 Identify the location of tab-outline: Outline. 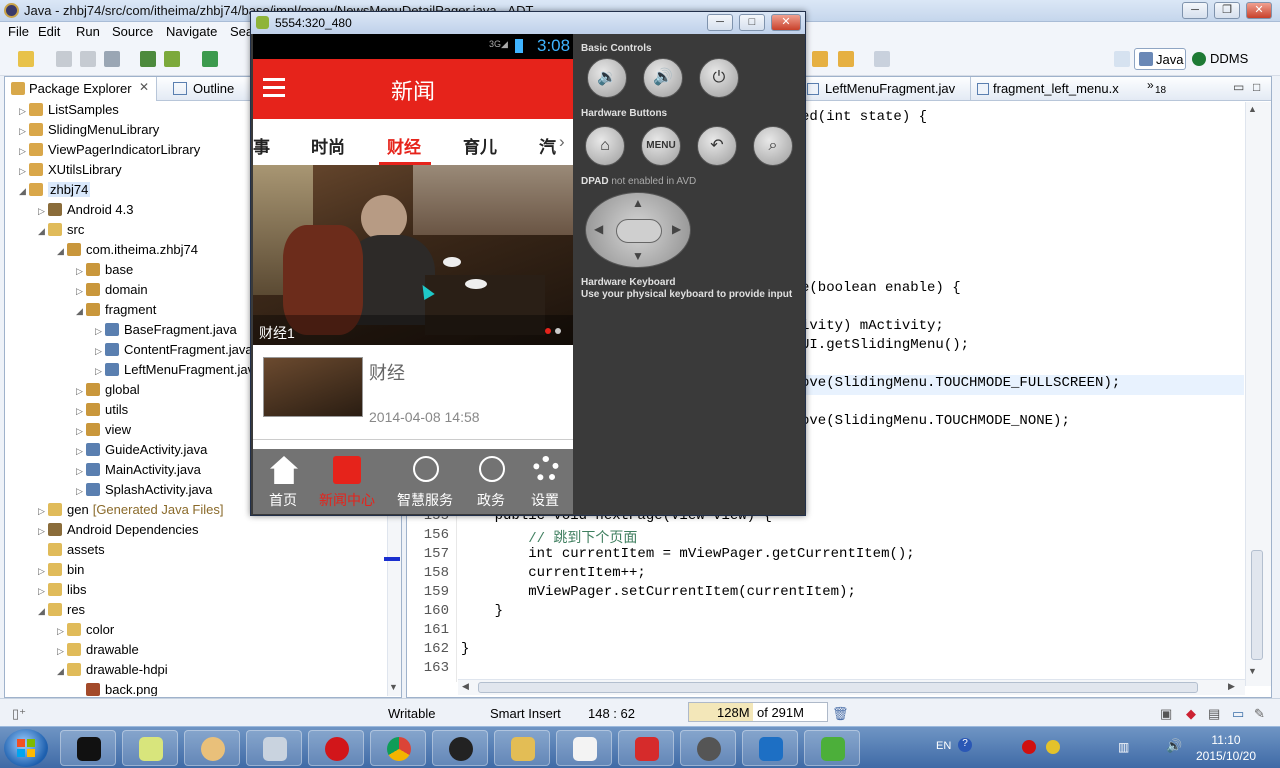
(203, 89).